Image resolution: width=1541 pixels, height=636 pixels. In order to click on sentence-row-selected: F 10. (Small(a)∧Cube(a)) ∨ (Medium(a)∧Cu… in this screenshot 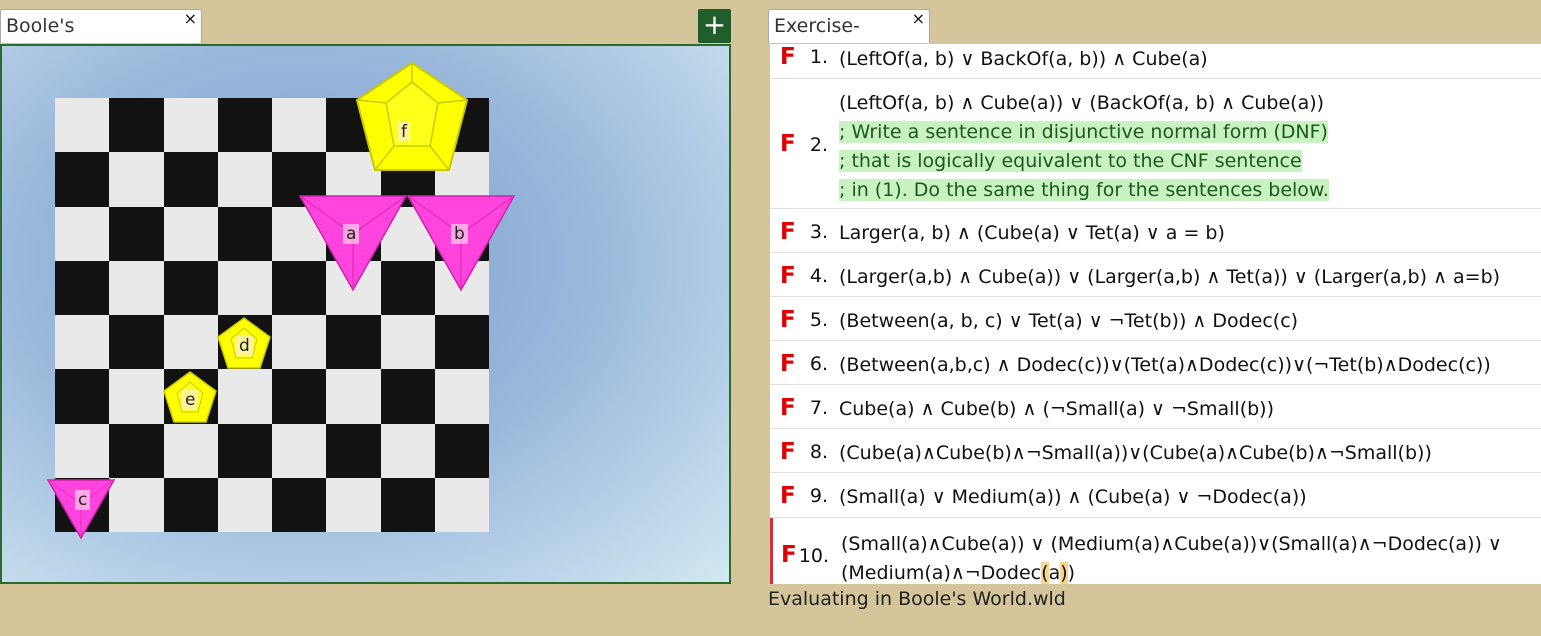, I will do `click(1155, 551)`.